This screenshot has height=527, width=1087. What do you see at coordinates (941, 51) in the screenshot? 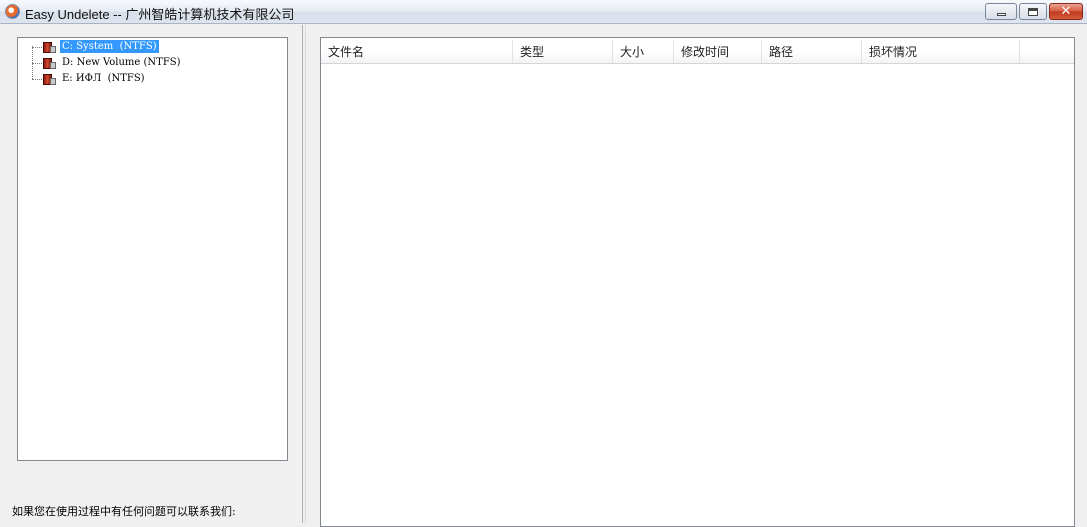
I see `column-header-damage: 损坏情况` at bounding box center [941, 51].